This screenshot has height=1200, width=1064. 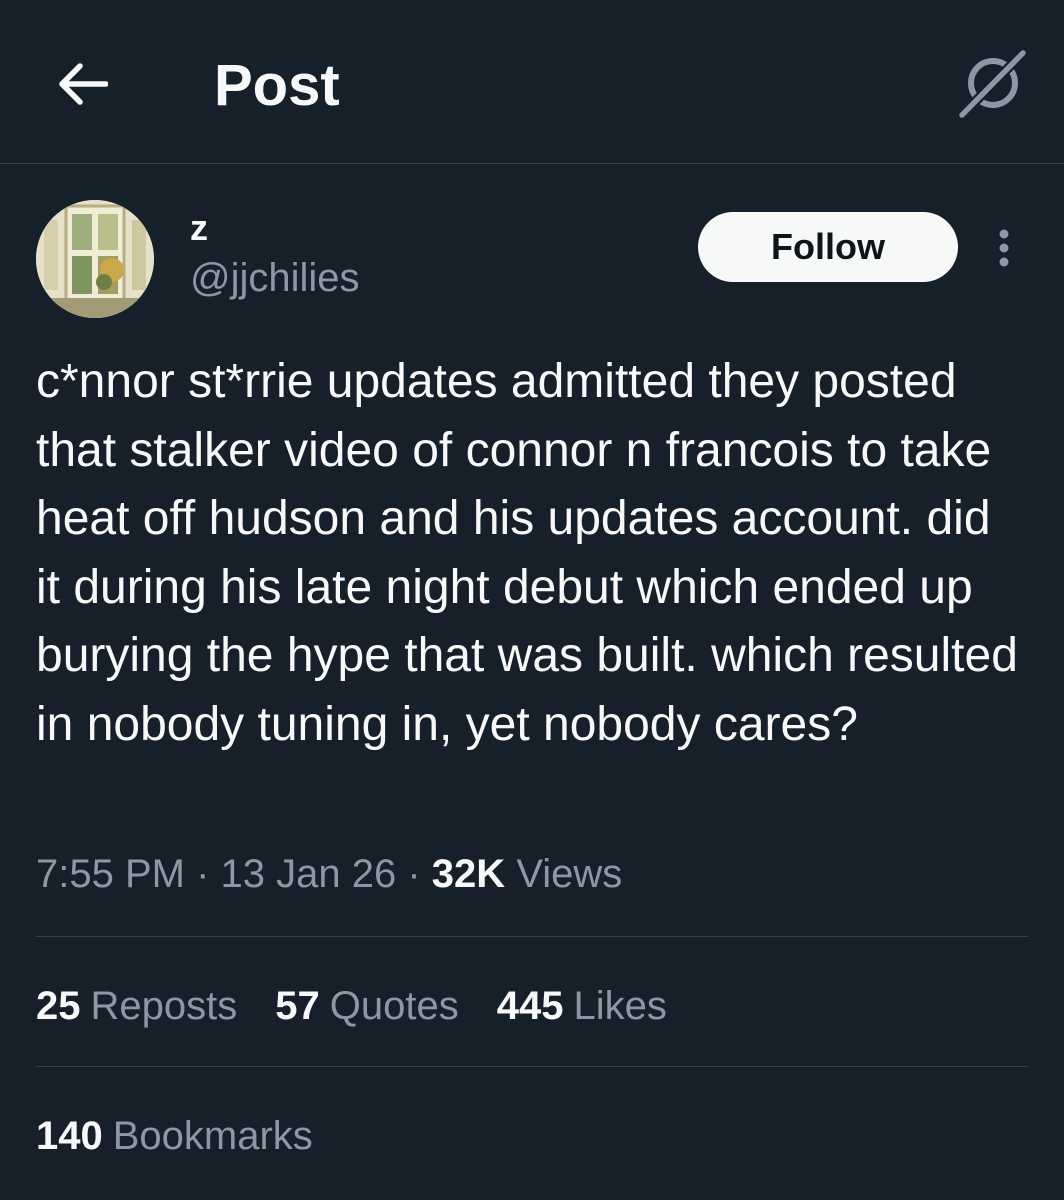 I want to click on follow-button: Follow, so click(x=828, y=247).